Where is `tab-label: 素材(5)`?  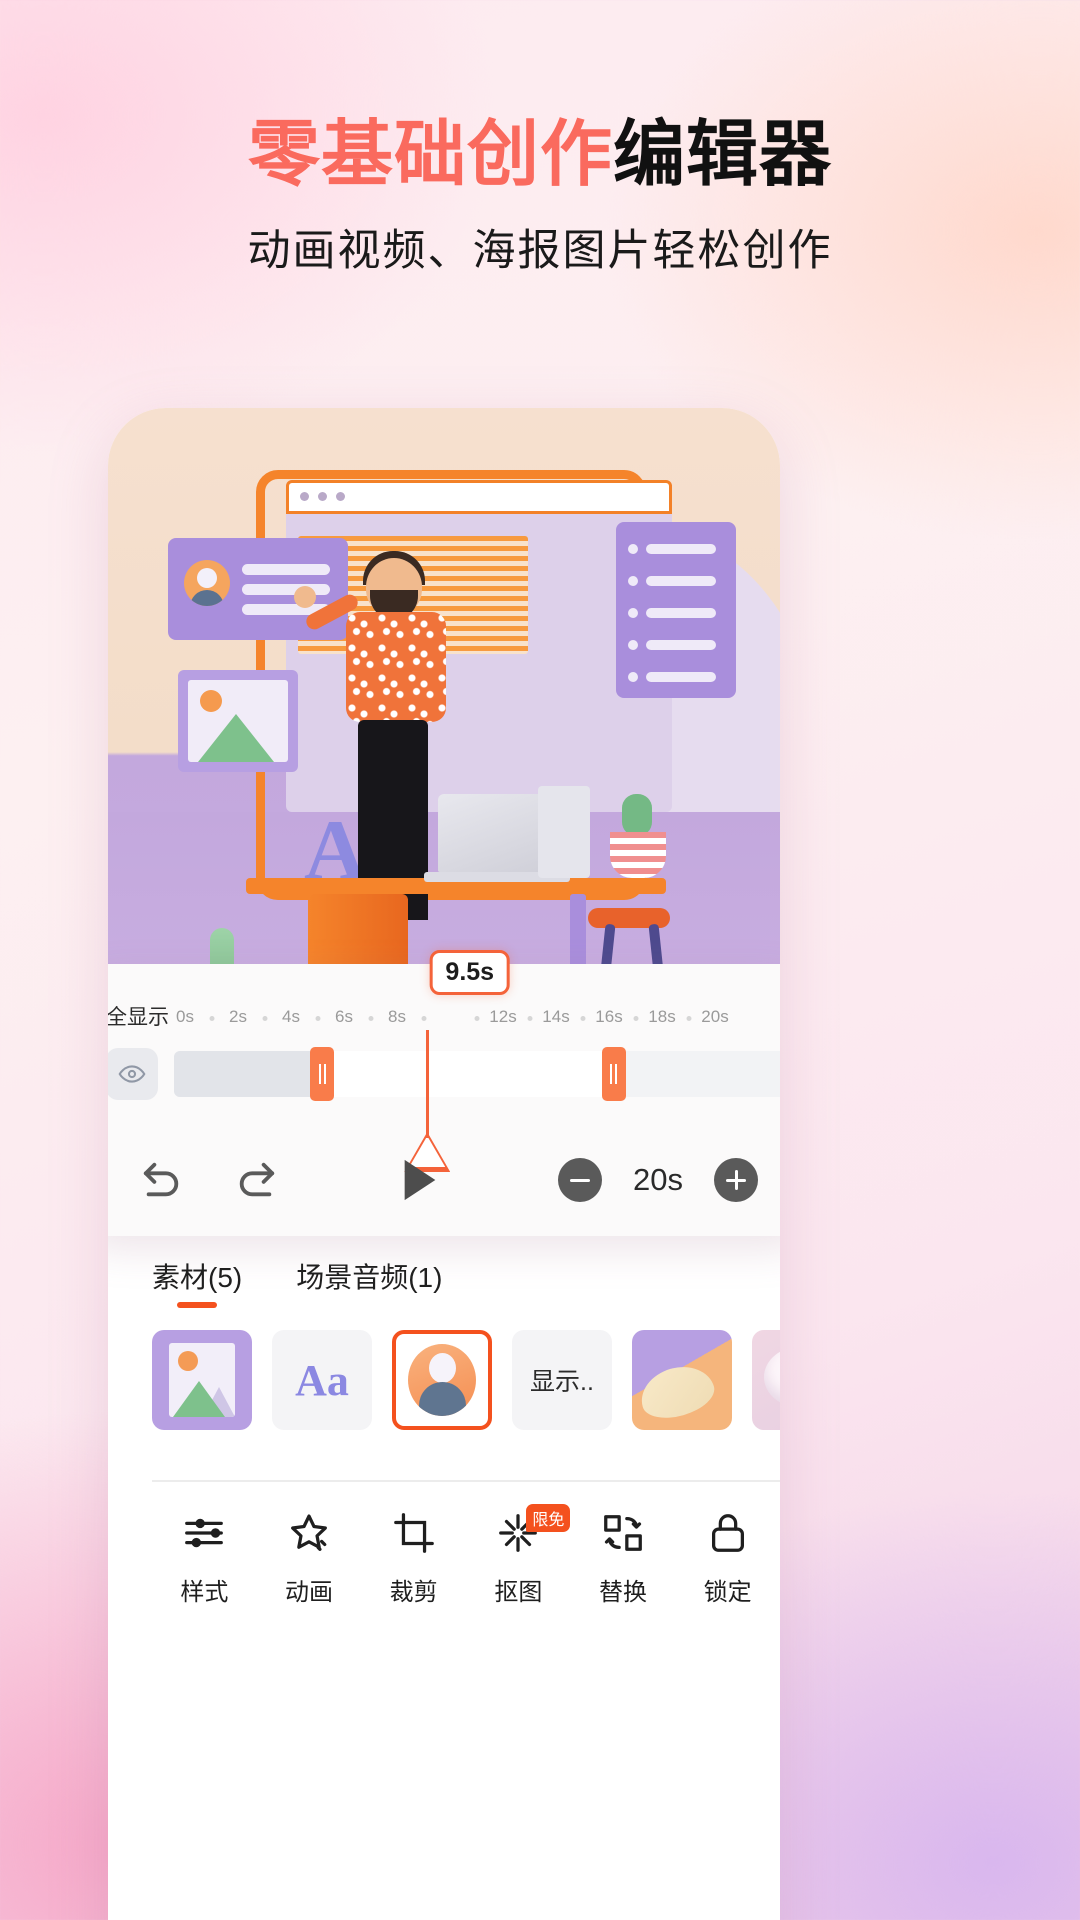
tab-label: 素材(5) is located at coordinates (197, 1277).